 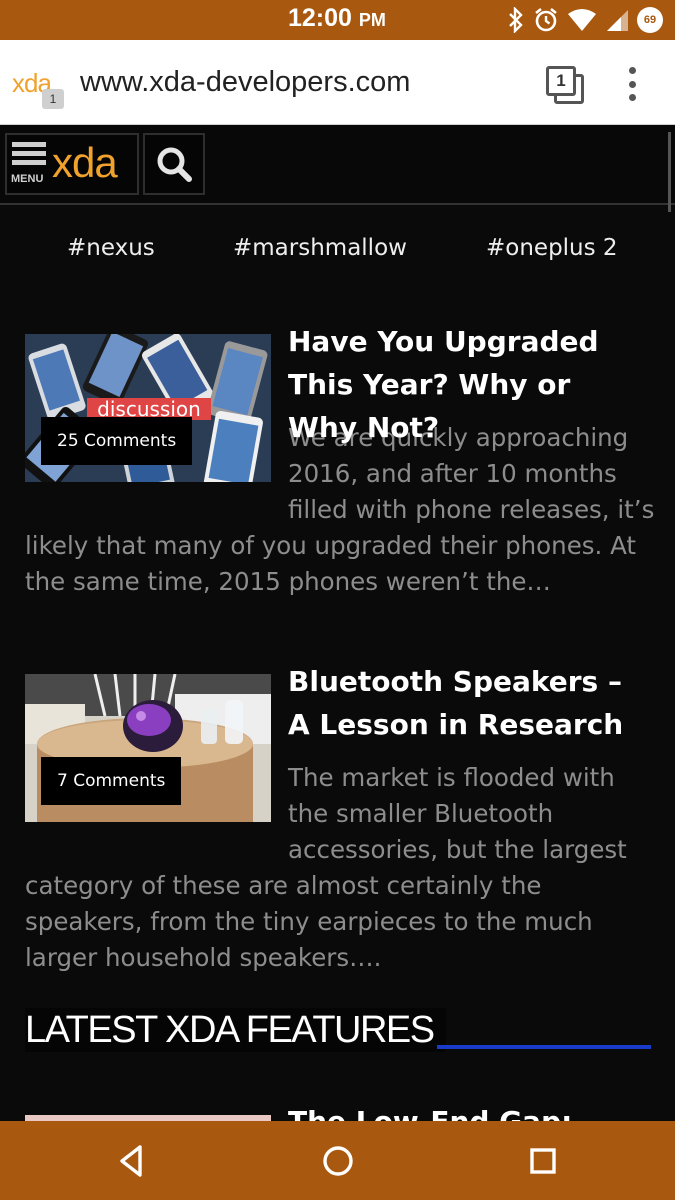 What do you see at coordinates (468, 1111) in the screenshot?
I see `article-title: The Low-End Gap: Quick` at bounding box center [468, 1111].